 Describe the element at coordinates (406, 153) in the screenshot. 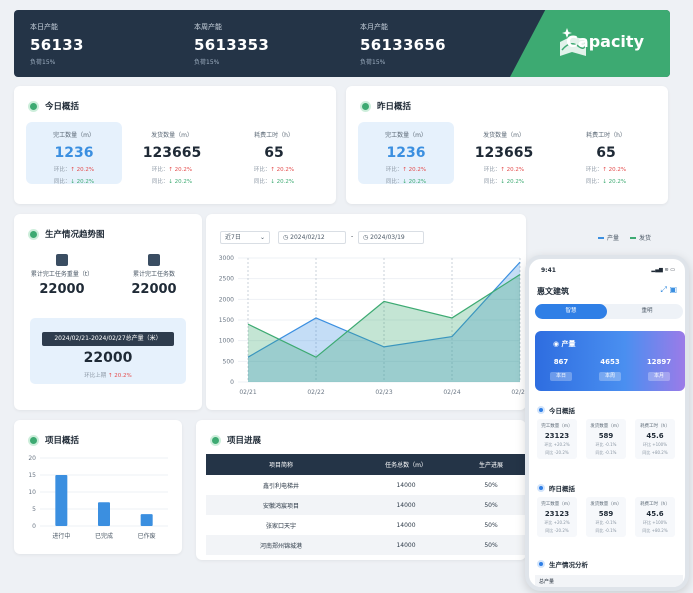

I see `metric-value: 1236` at that location.